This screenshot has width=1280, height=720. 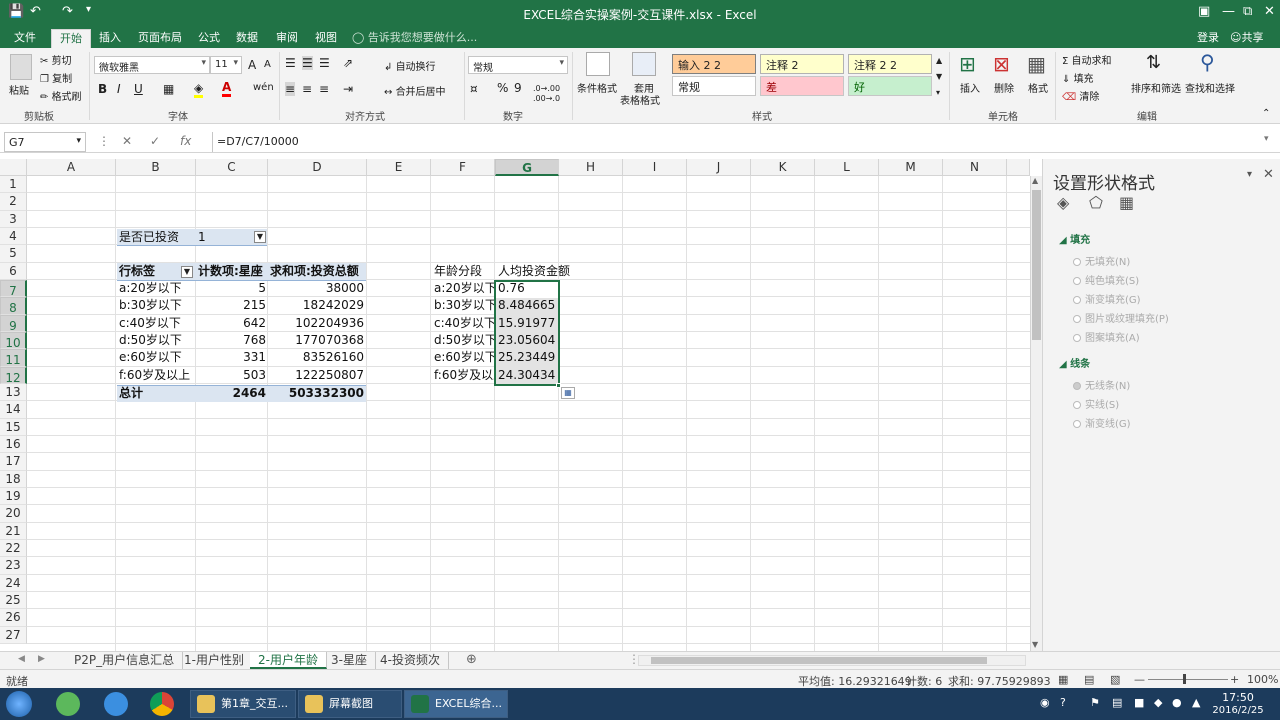 I want to click on wrap-text-button: ↲ 自动换行, so click(x=410, y=65).